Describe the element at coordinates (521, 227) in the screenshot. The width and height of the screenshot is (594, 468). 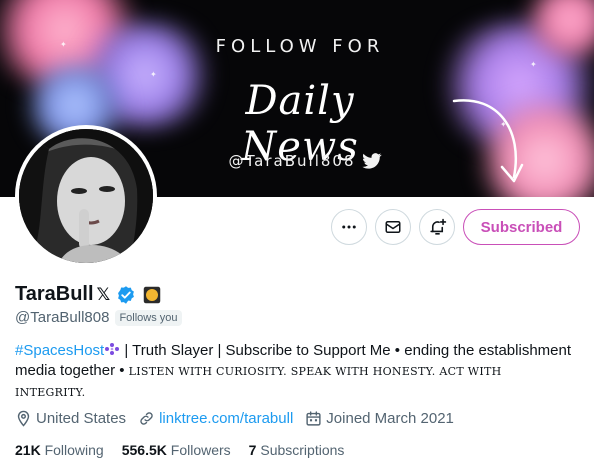
I see `subscribed-button: Subscribed` at that location.